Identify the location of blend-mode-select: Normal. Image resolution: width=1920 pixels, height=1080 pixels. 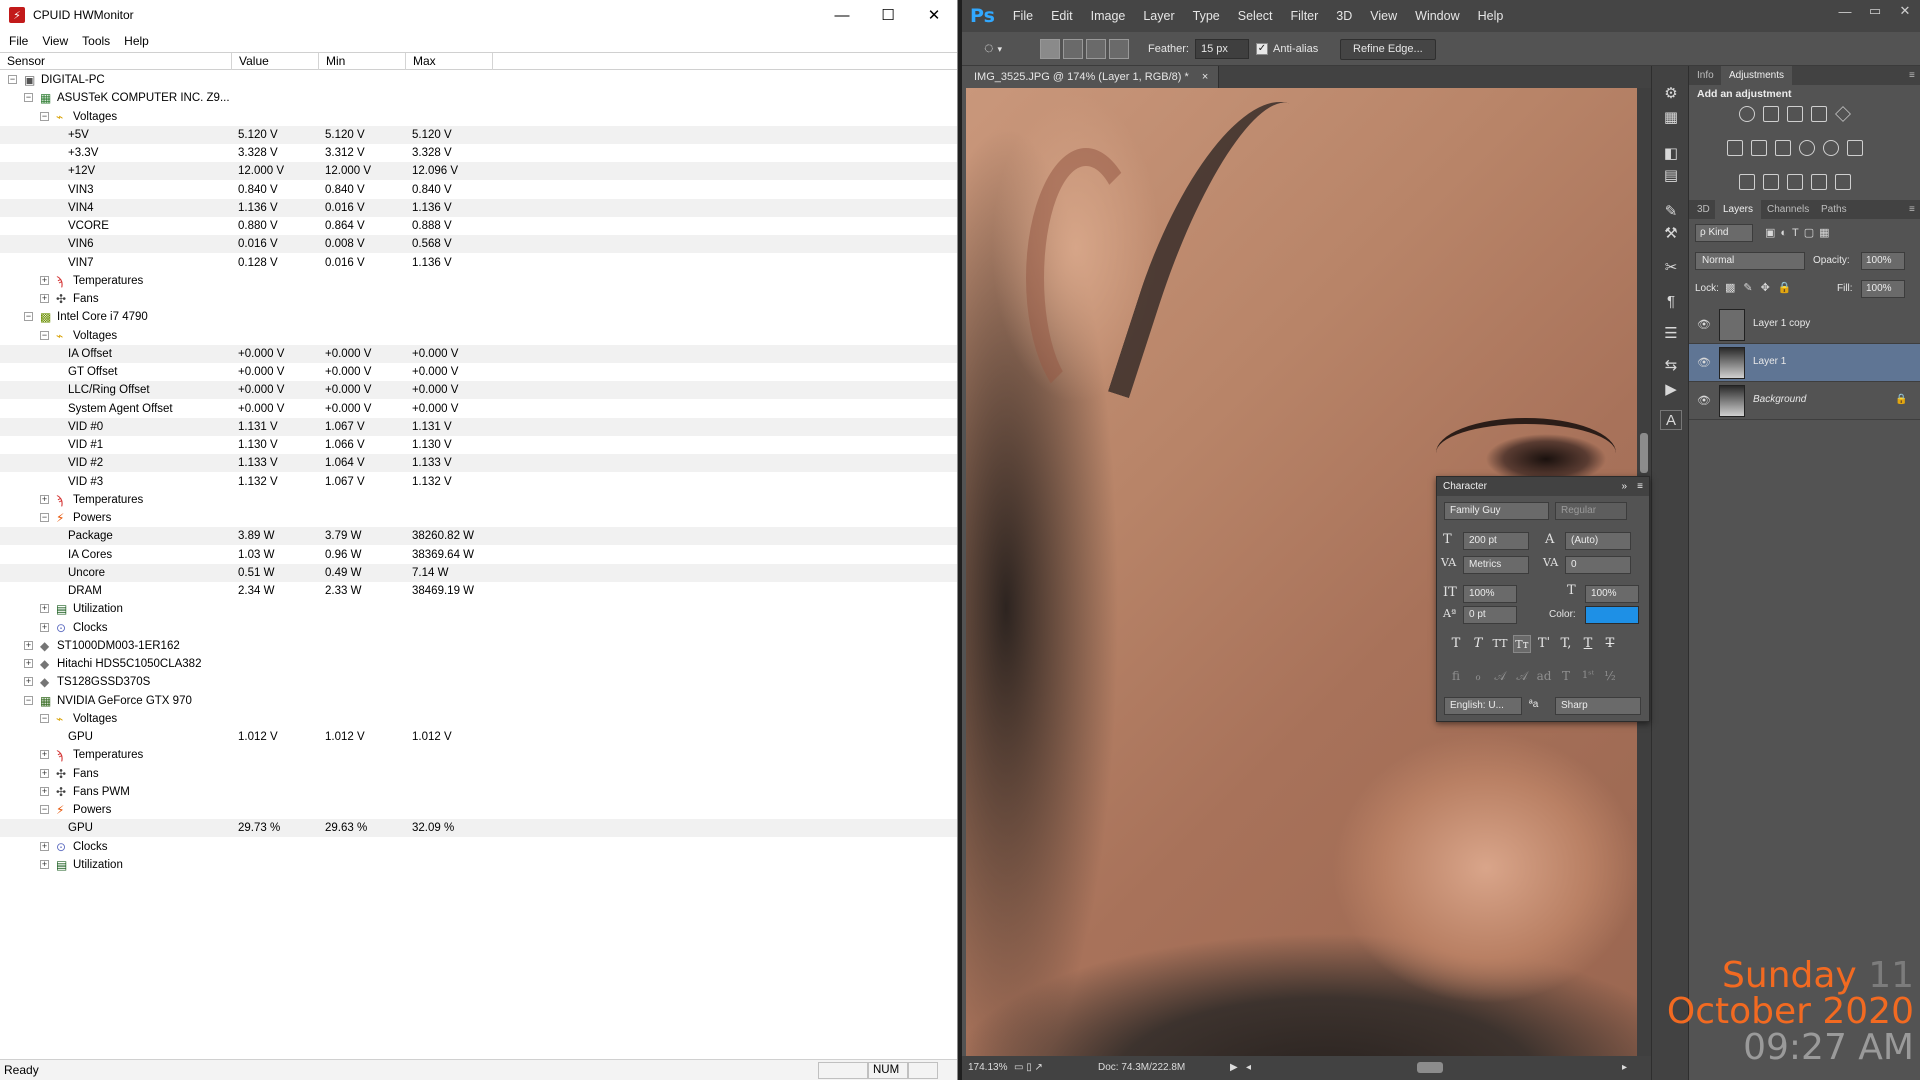
(1750, 261).